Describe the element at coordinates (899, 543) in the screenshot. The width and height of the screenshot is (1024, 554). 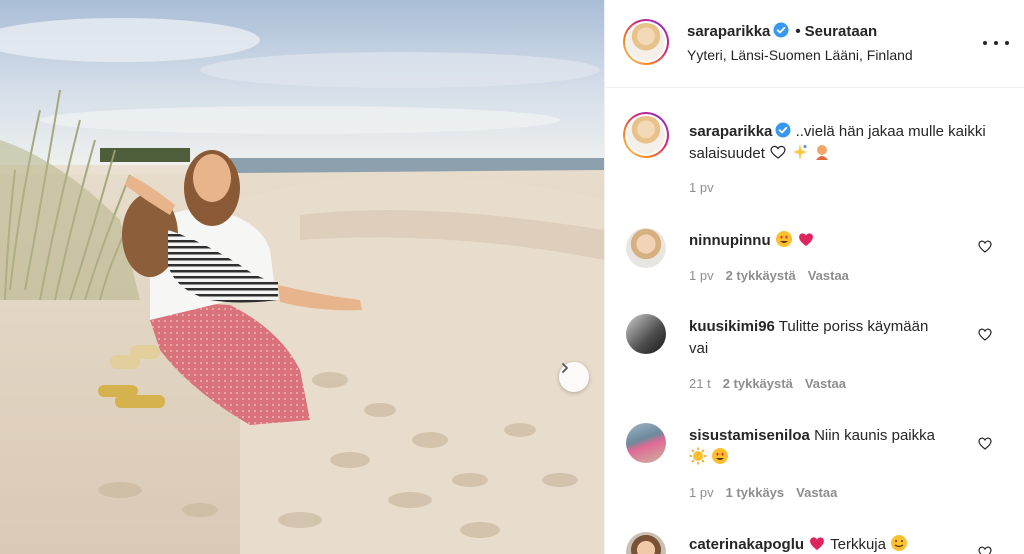
I see `smiling-face-emoji-icon` at that location.